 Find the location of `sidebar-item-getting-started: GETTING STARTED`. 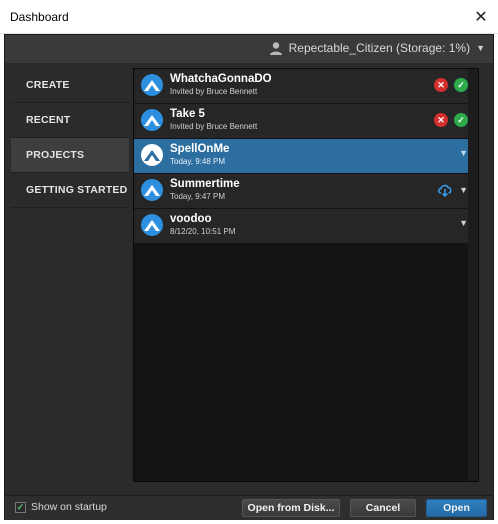

sidebar-item-getting-started: GETTING STARTED is located at coordinates (70, 190).